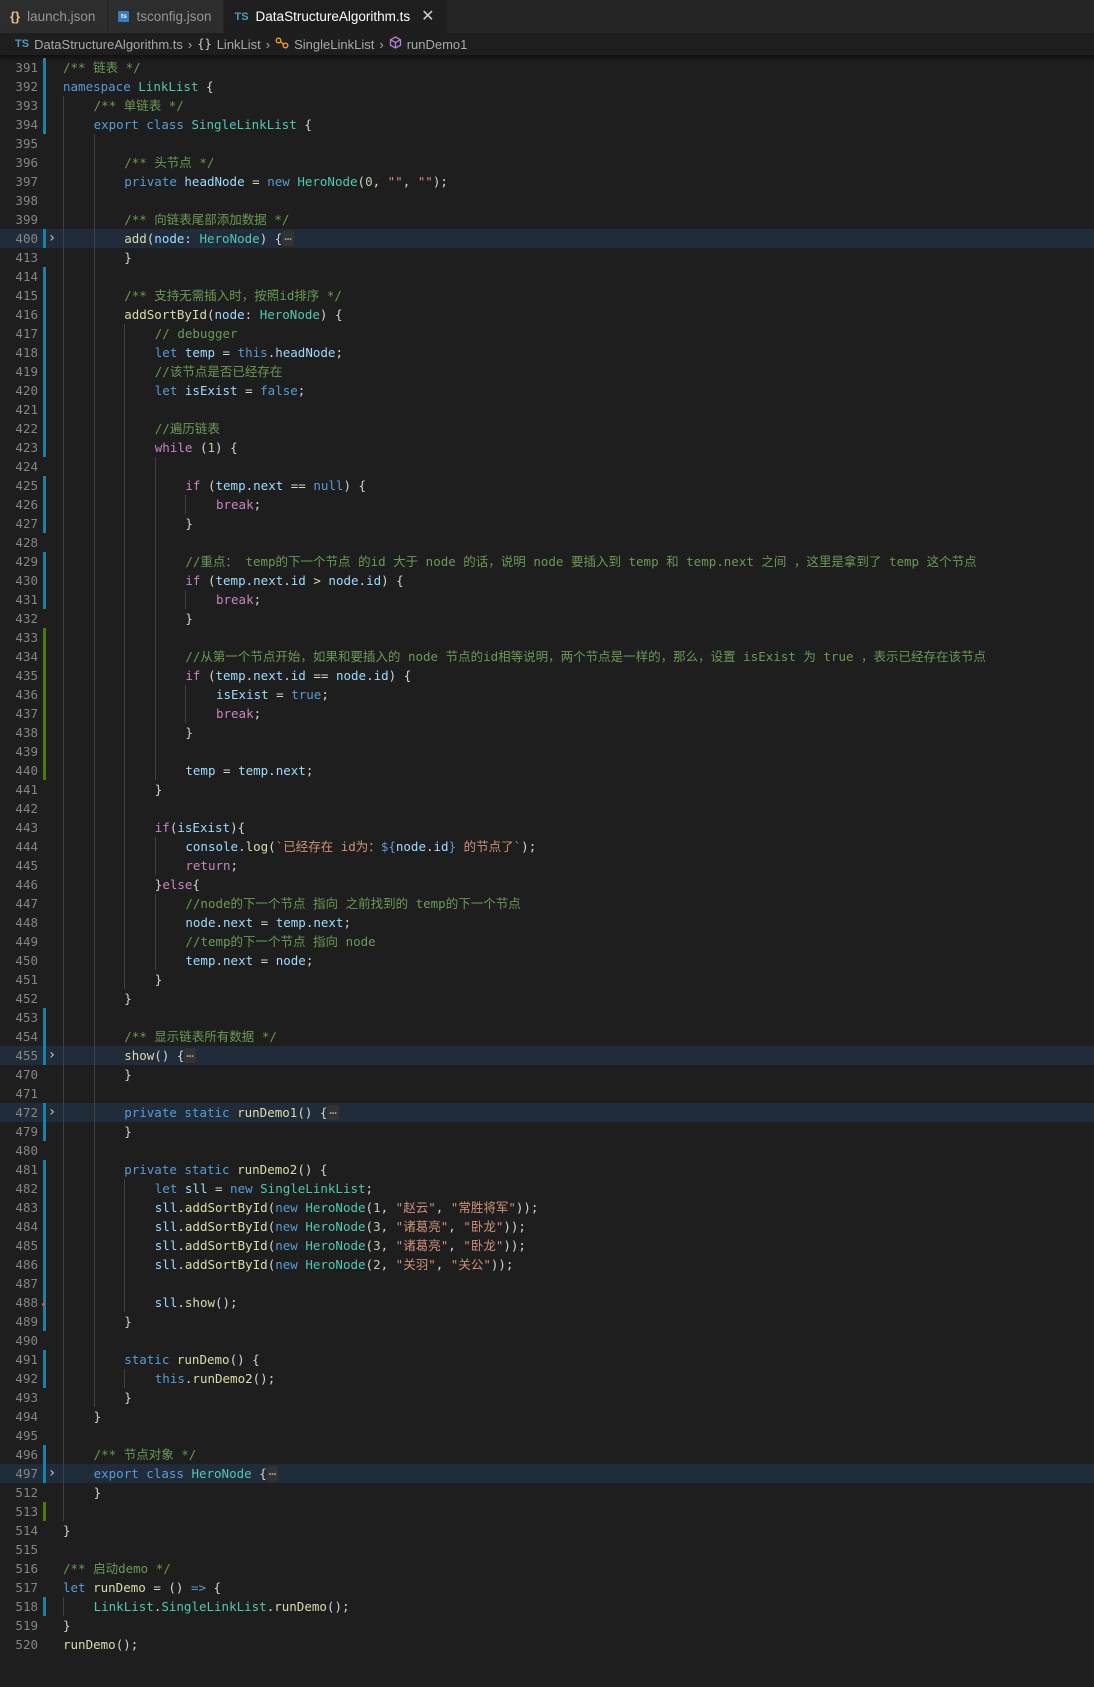 The width and height of the screenshot is (1094, 1687). I want to click on code-line: 471, so click(547, 1093).